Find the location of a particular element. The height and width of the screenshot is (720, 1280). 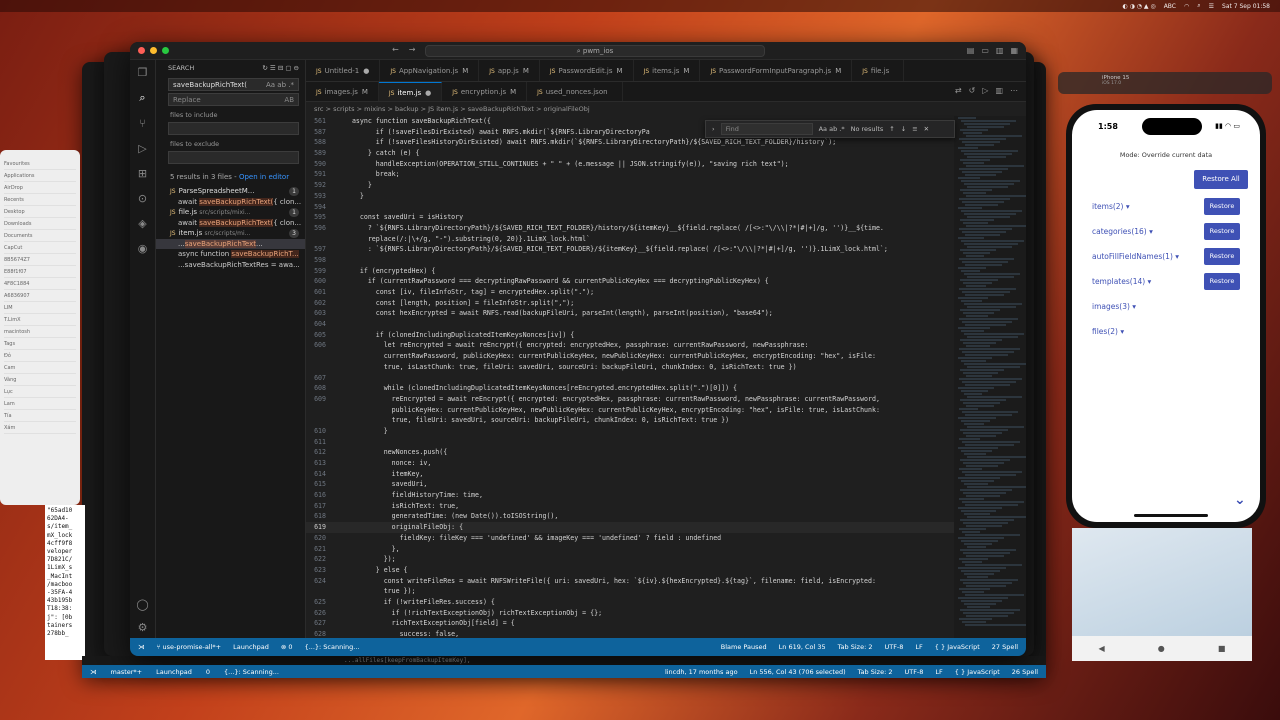

menubar-status-icons: ◐ ◑ ◔ ▲ ◎ is located at coordinates (1139, 6).